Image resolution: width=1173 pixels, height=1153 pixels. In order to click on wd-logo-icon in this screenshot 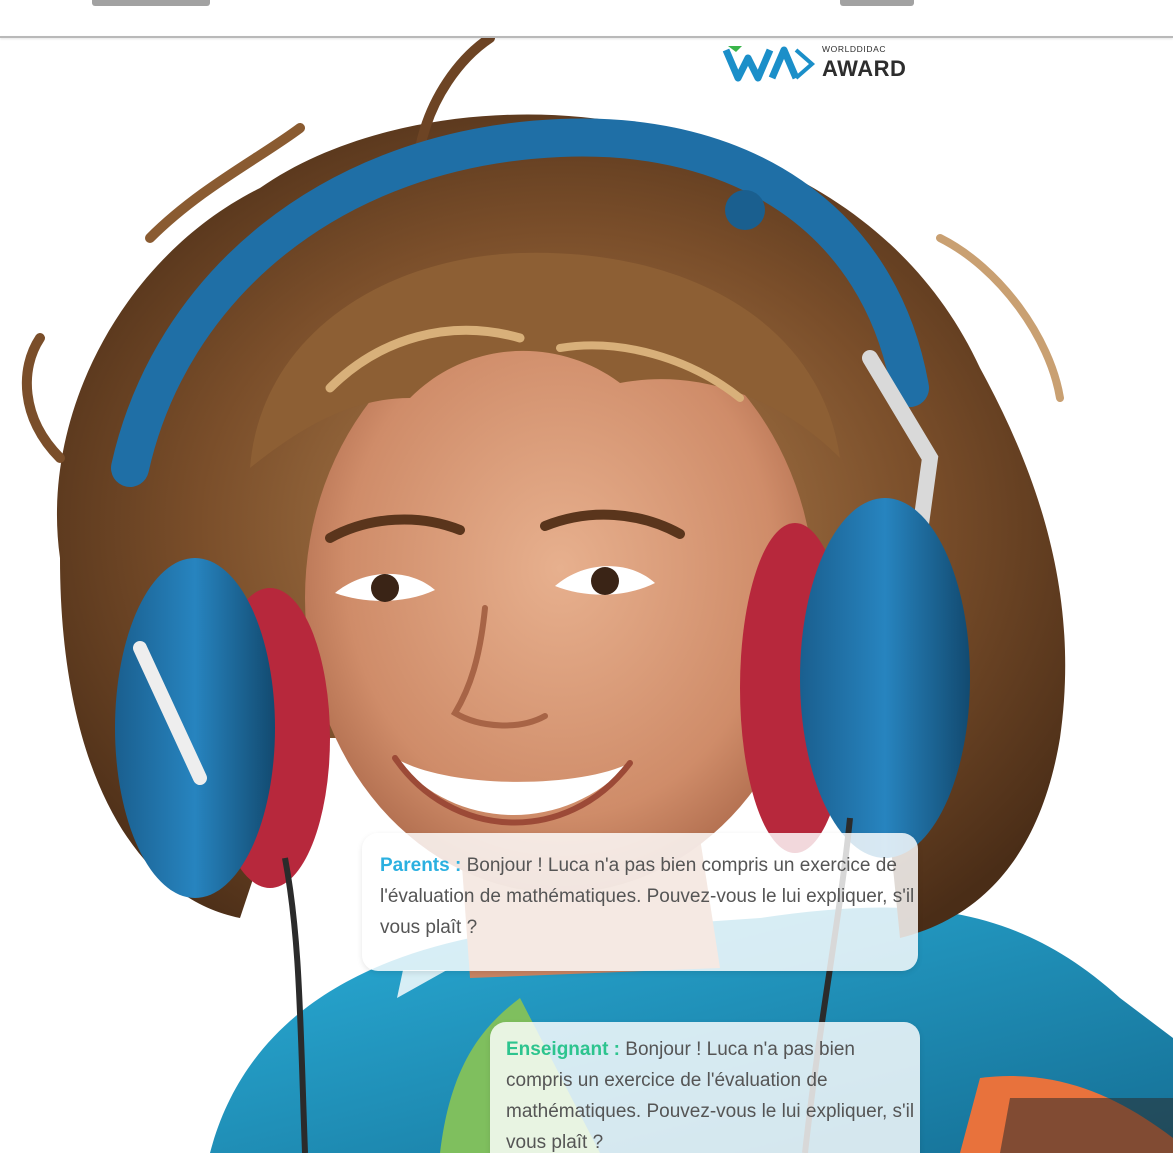, I will do `click(769, 64)`.